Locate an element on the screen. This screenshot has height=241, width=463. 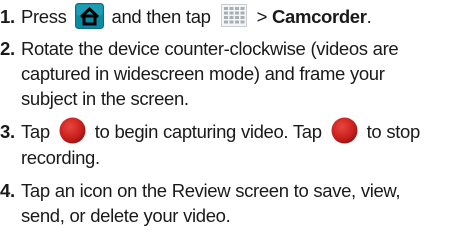
step-text: Tap is located at coordinates (38, 131).